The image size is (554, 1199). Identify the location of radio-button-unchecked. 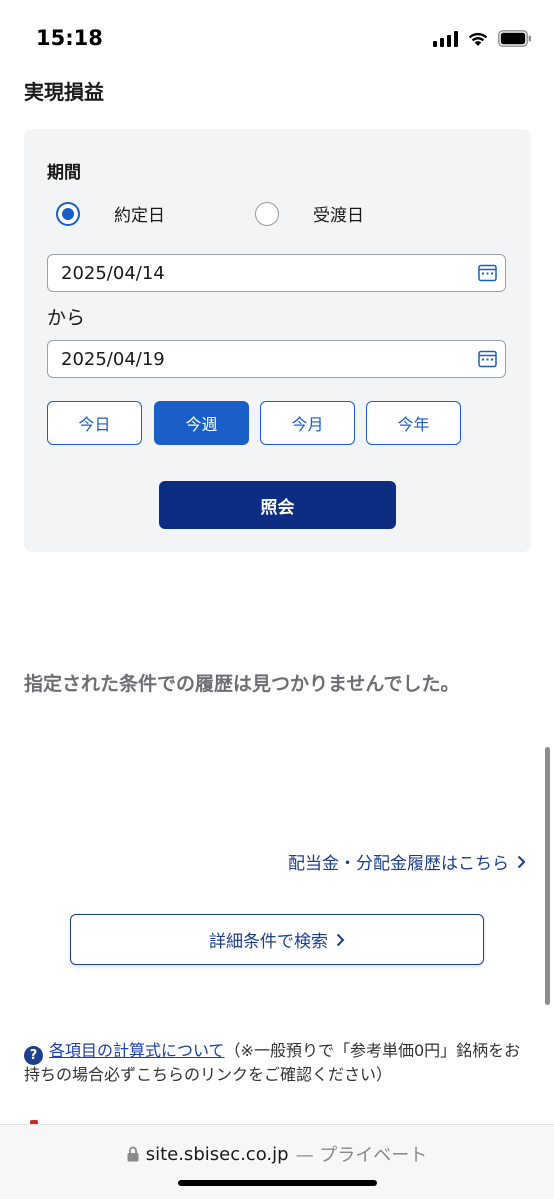
(267, 213).